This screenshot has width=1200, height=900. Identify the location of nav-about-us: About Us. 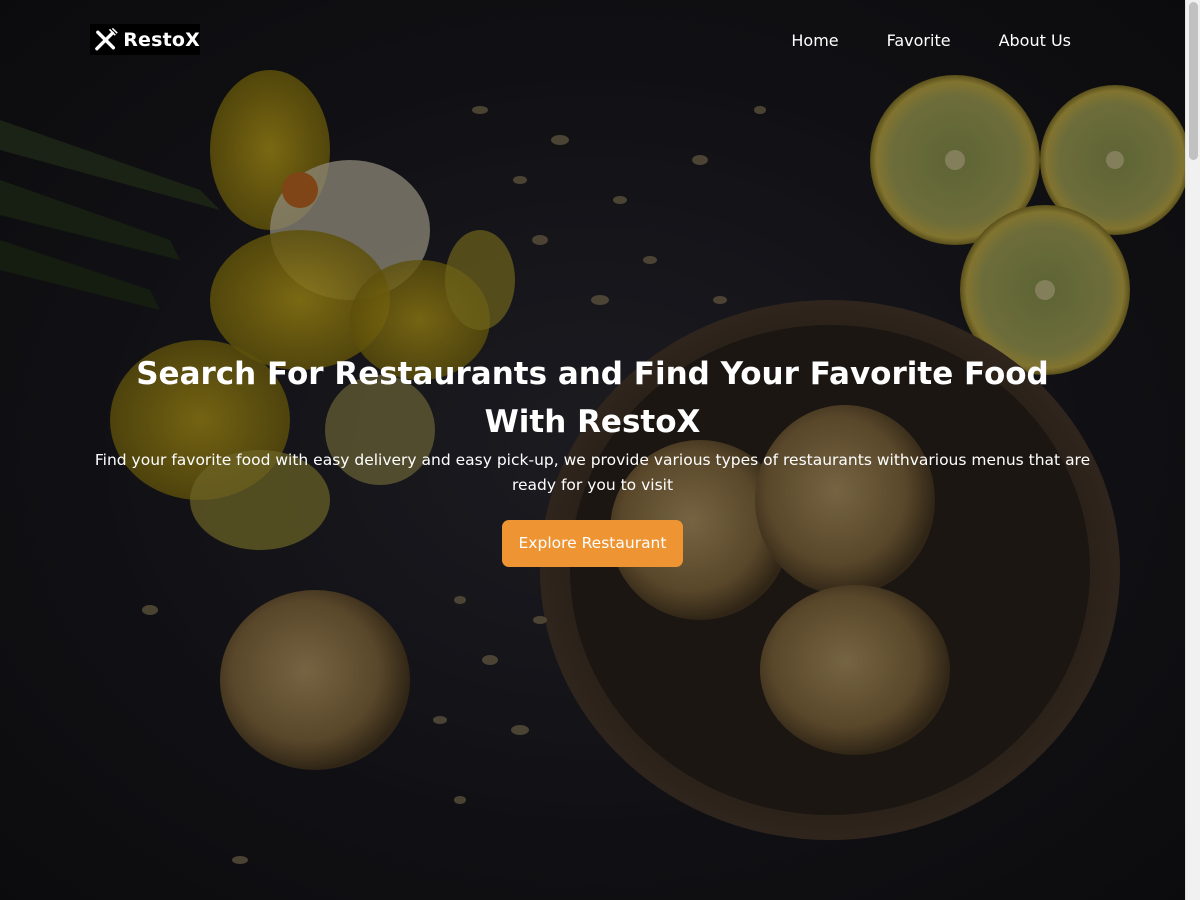
(1035, 40).